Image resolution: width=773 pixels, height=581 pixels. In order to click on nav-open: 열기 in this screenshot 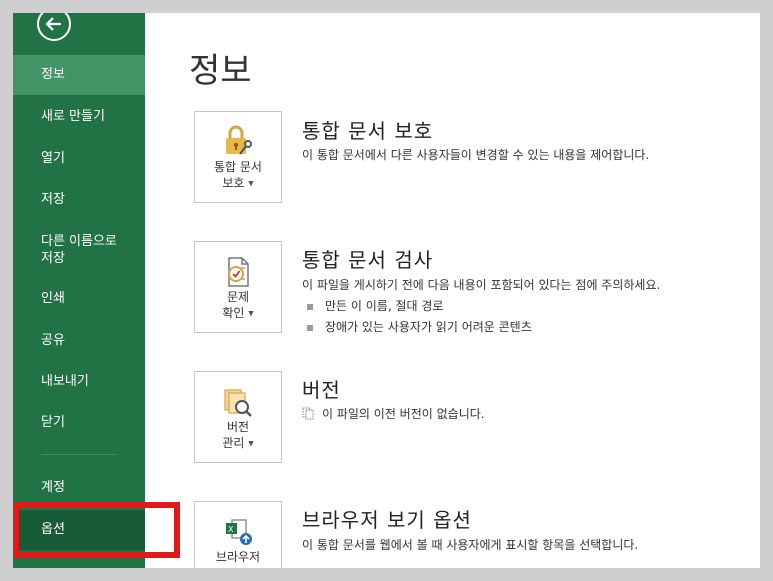, I will do `click(79, 159)`.